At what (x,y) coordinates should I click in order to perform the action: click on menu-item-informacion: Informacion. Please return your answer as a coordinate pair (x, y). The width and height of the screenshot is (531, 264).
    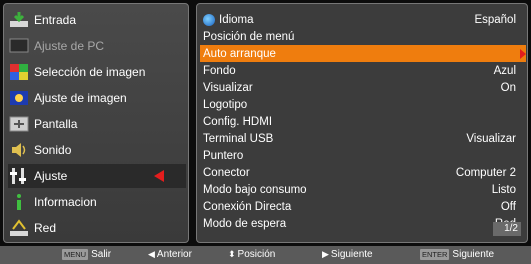
    Looking at the image, I should click on (97, 202).